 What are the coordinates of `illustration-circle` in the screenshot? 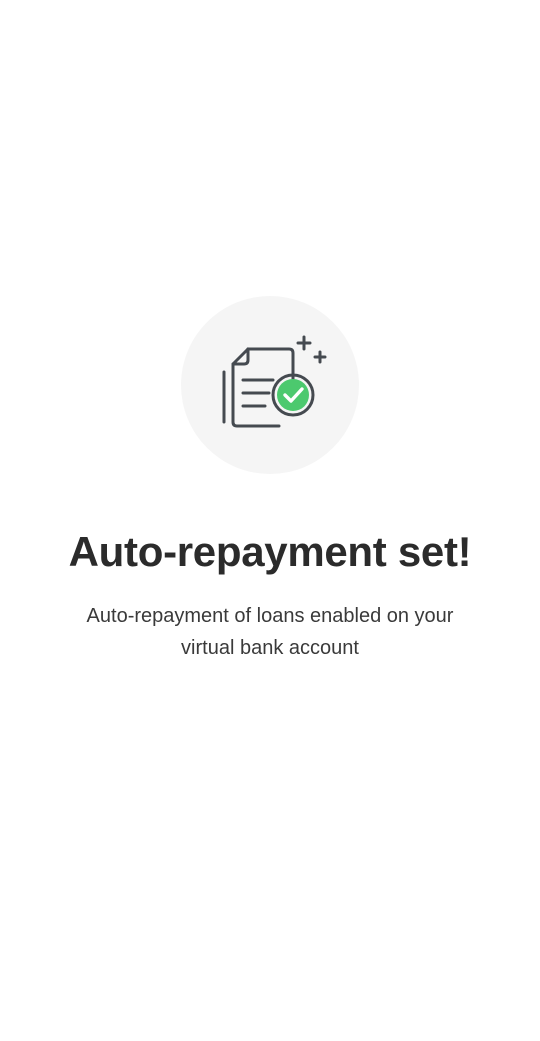 It's located at (270, 385).